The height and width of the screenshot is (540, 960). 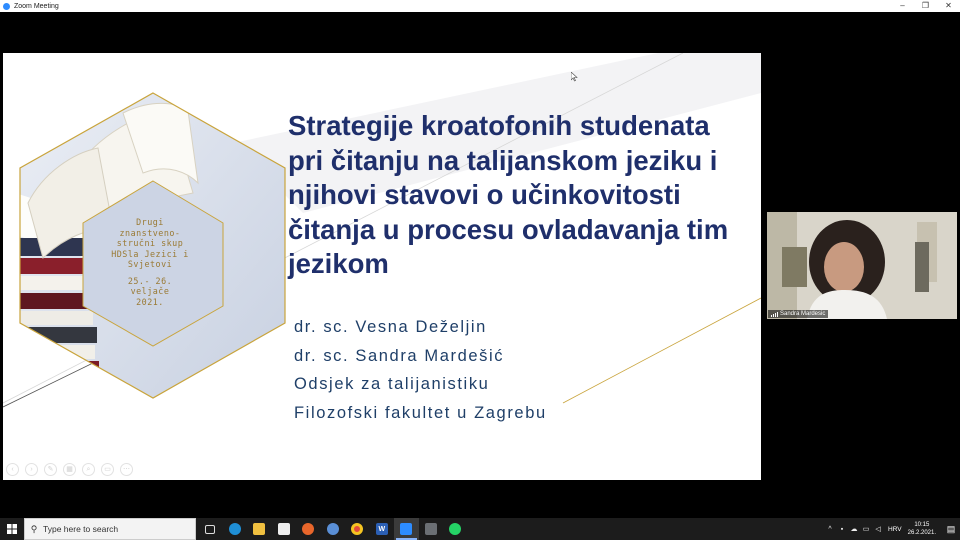 I want to click on participant-video-frame, so click(x=862, y=265).